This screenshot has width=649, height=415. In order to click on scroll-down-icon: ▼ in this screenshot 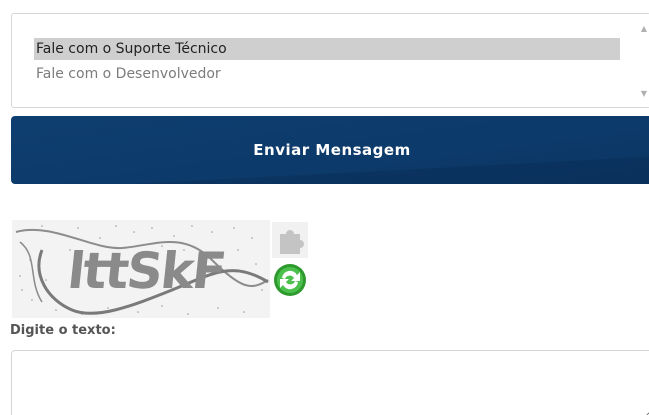, I will do `click(644, 94)`.